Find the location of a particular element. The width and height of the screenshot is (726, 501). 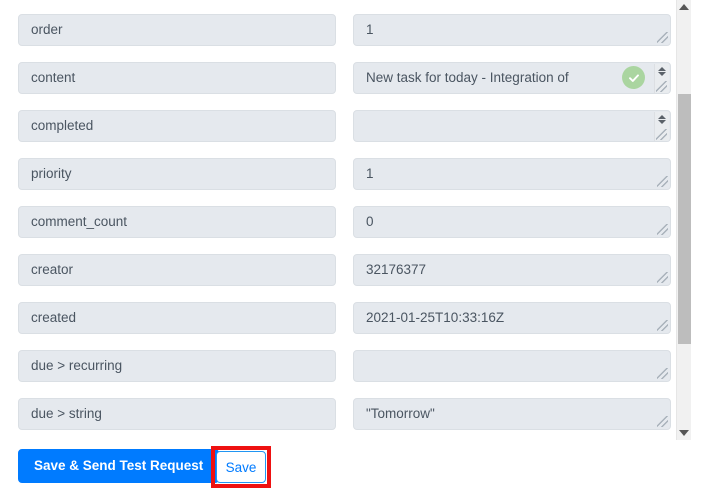

field-row: order 1 is located at coordinates (363, 30).